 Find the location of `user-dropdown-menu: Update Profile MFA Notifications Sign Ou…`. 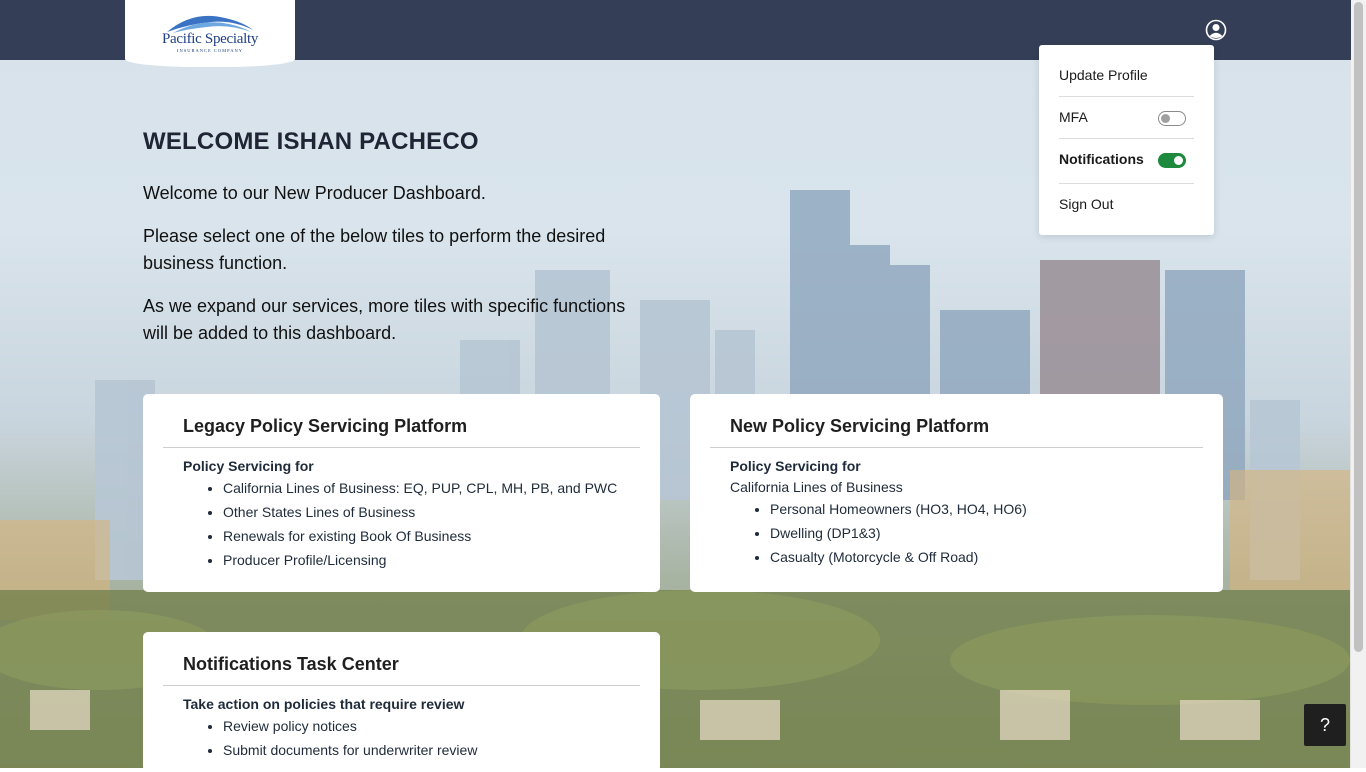

user-dropdown-menu: Update Profile MFA Notifications Sign Ou… is located at coordinates (1126, 140).